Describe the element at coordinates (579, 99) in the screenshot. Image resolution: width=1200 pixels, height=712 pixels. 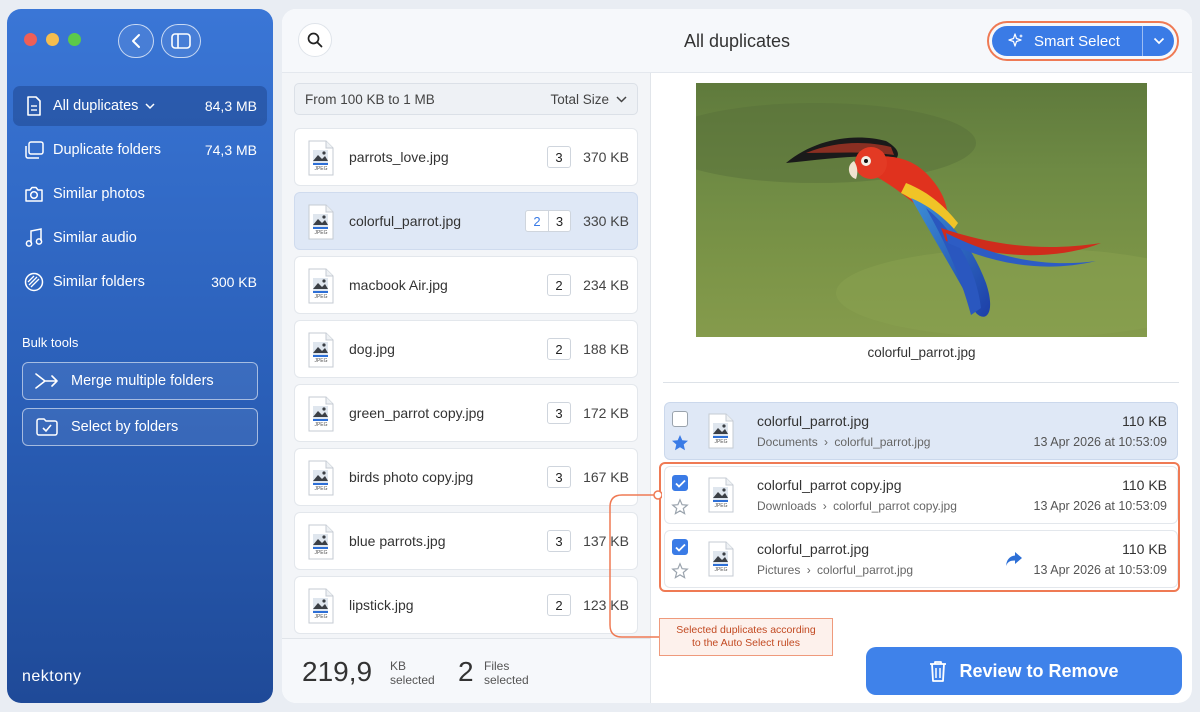
I see `sort-label: Total Size` at that location.